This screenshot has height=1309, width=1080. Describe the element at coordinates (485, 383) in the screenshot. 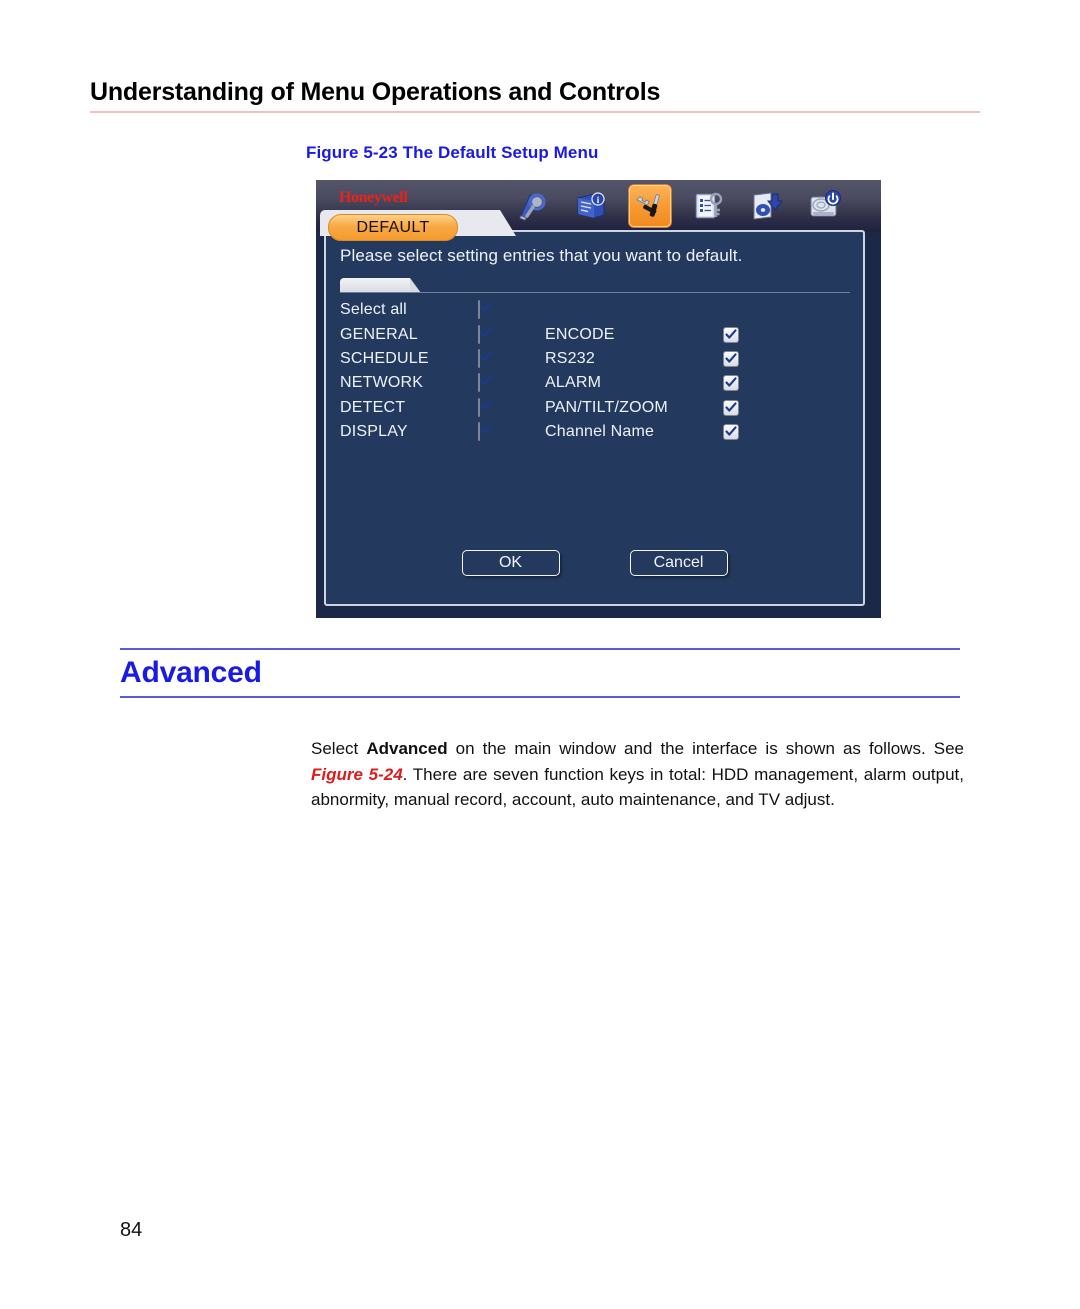

I see `checkbox-network` at that location.